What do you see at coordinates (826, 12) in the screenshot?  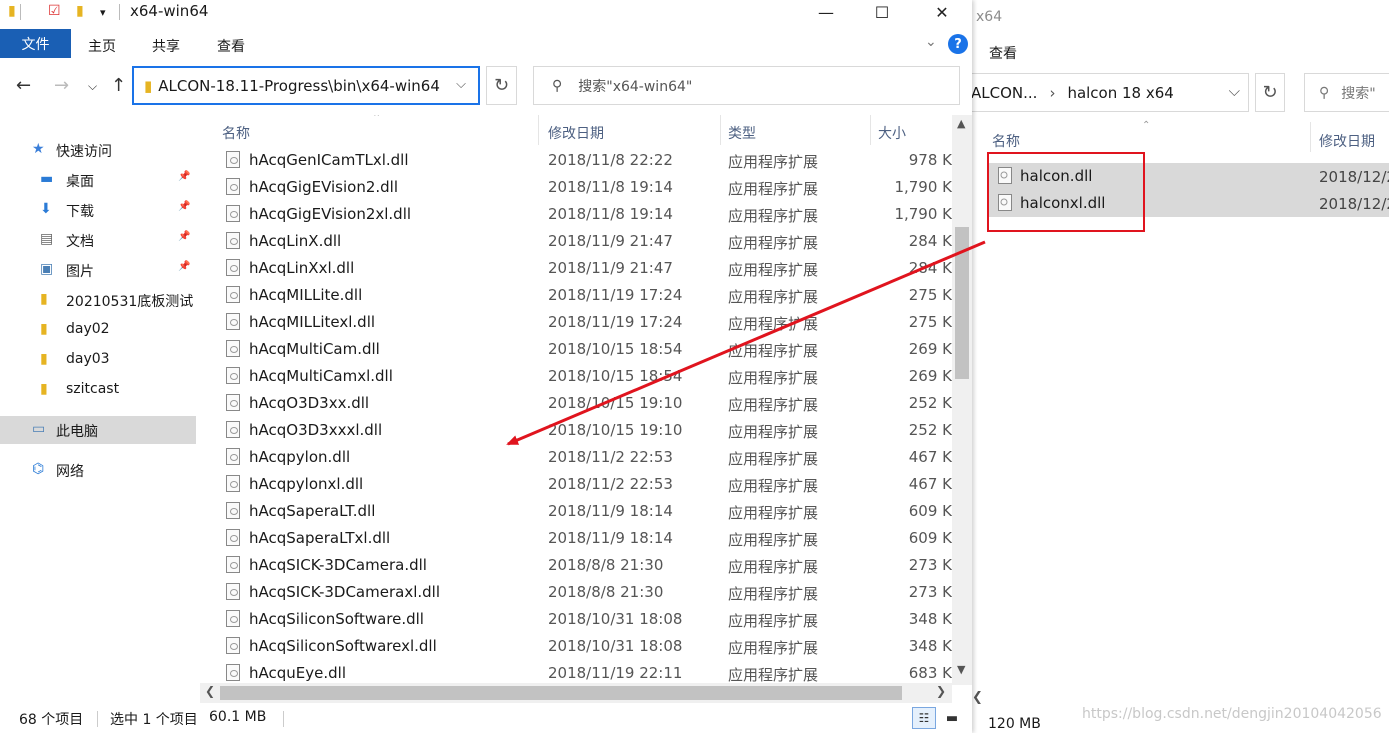 I see `minimize-button: —` at bounding box center [826, 12].